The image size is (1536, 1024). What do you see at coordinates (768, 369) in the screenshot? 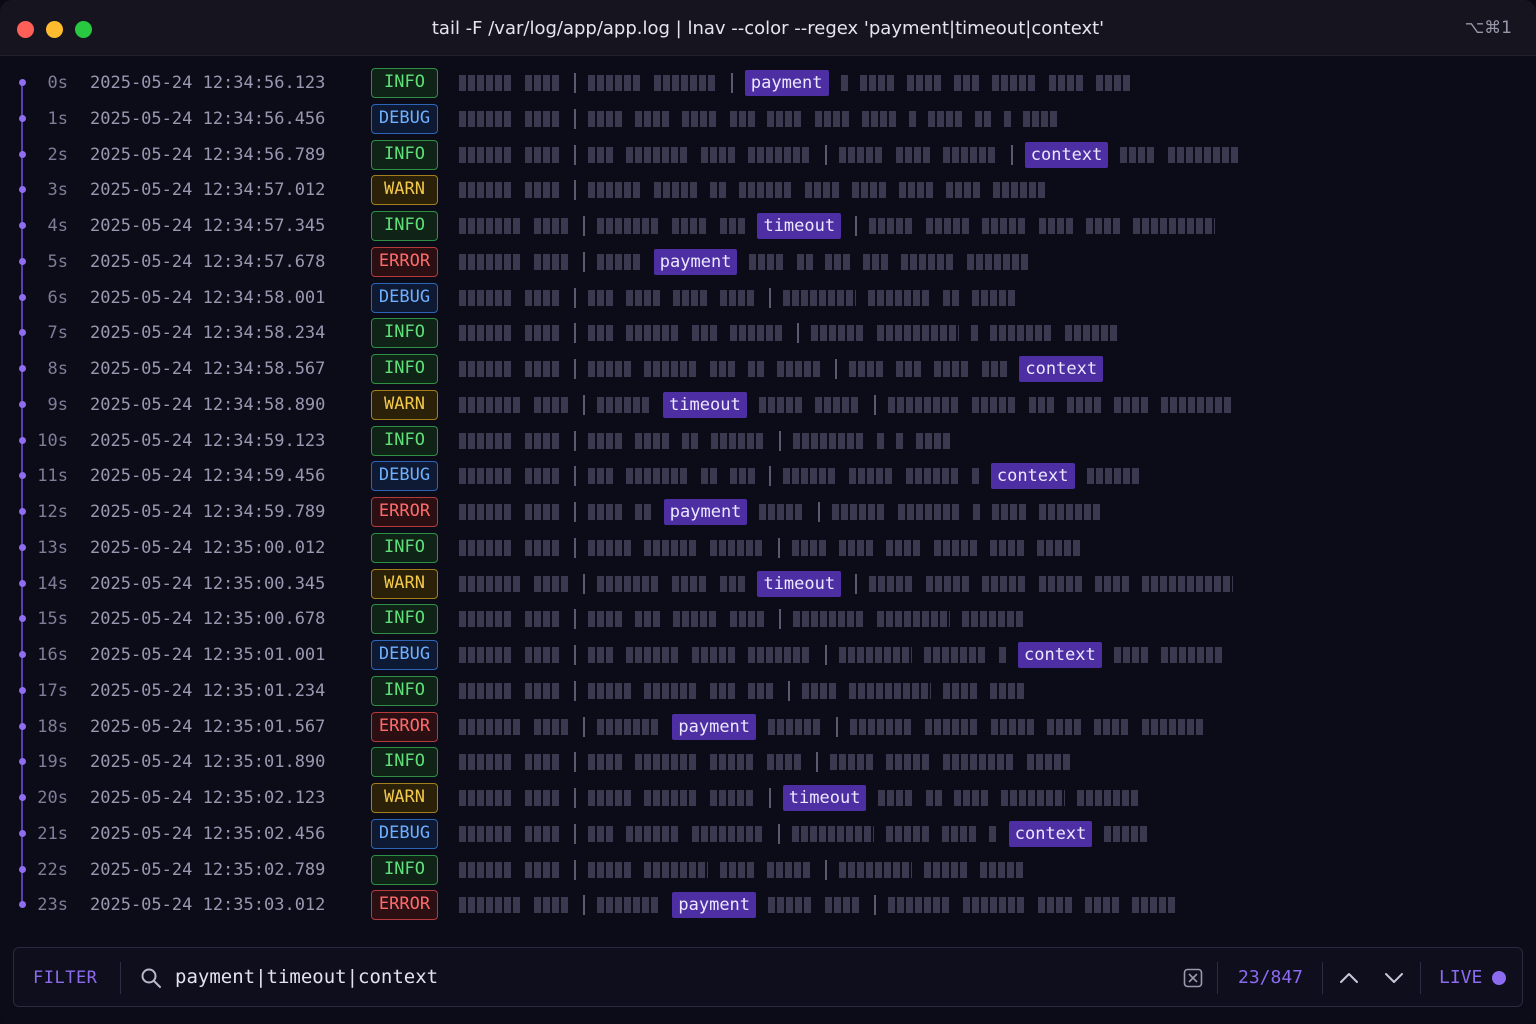
I see `log-row: 8s 2025-05-24 12:34:58.567 INFO context` at bounding box center [768, 369].